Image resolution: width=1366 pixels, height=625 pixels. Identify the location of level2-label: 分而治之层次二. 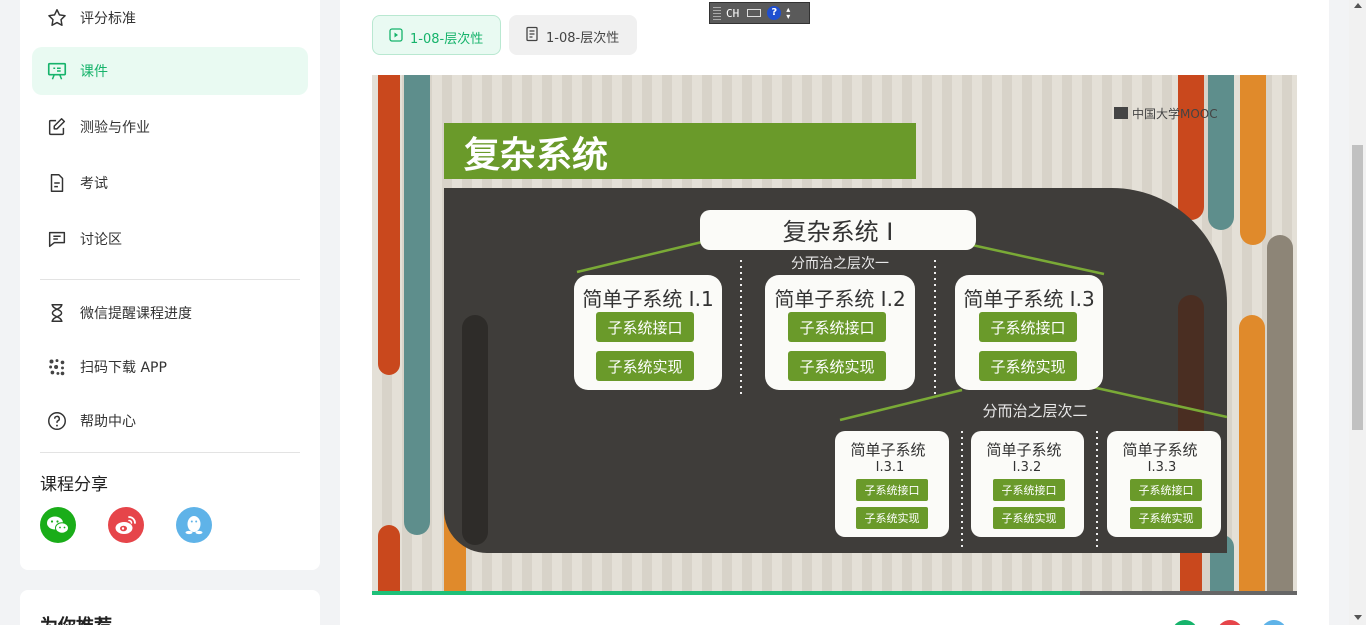
(1034, 411).